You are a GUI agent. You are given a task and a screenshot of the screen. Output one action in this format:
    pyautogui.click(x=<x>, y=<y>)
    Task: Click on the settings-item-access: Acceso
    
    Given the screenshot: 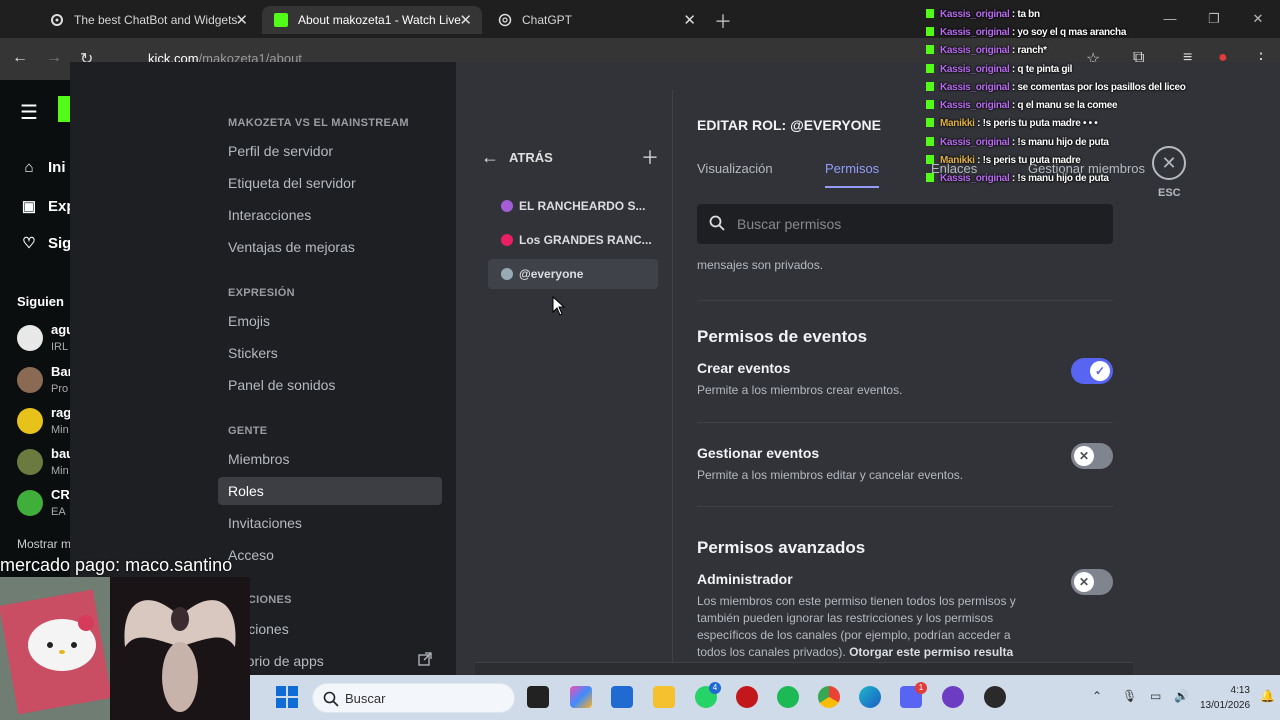 What is the action you would take?
    pyautogui.click(x=330, y=555)
    